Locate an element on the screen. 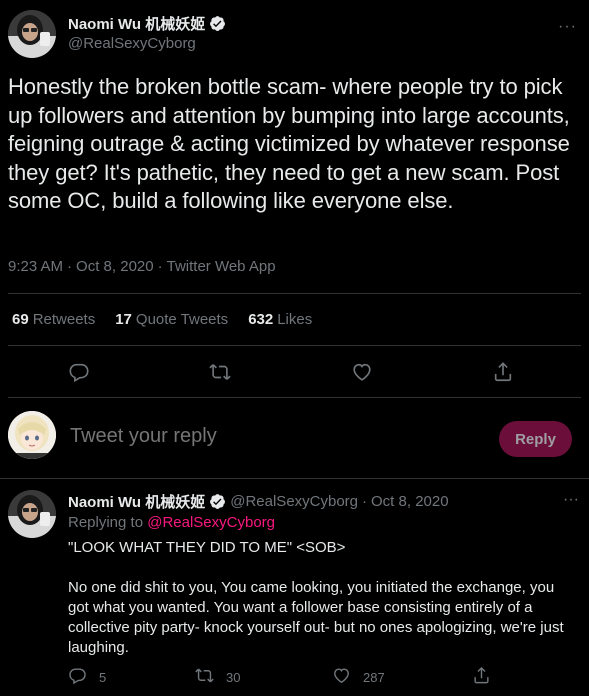 This screenshot has width=589, height=696. quotes-count: 17 is located at coordinates (123, 319).